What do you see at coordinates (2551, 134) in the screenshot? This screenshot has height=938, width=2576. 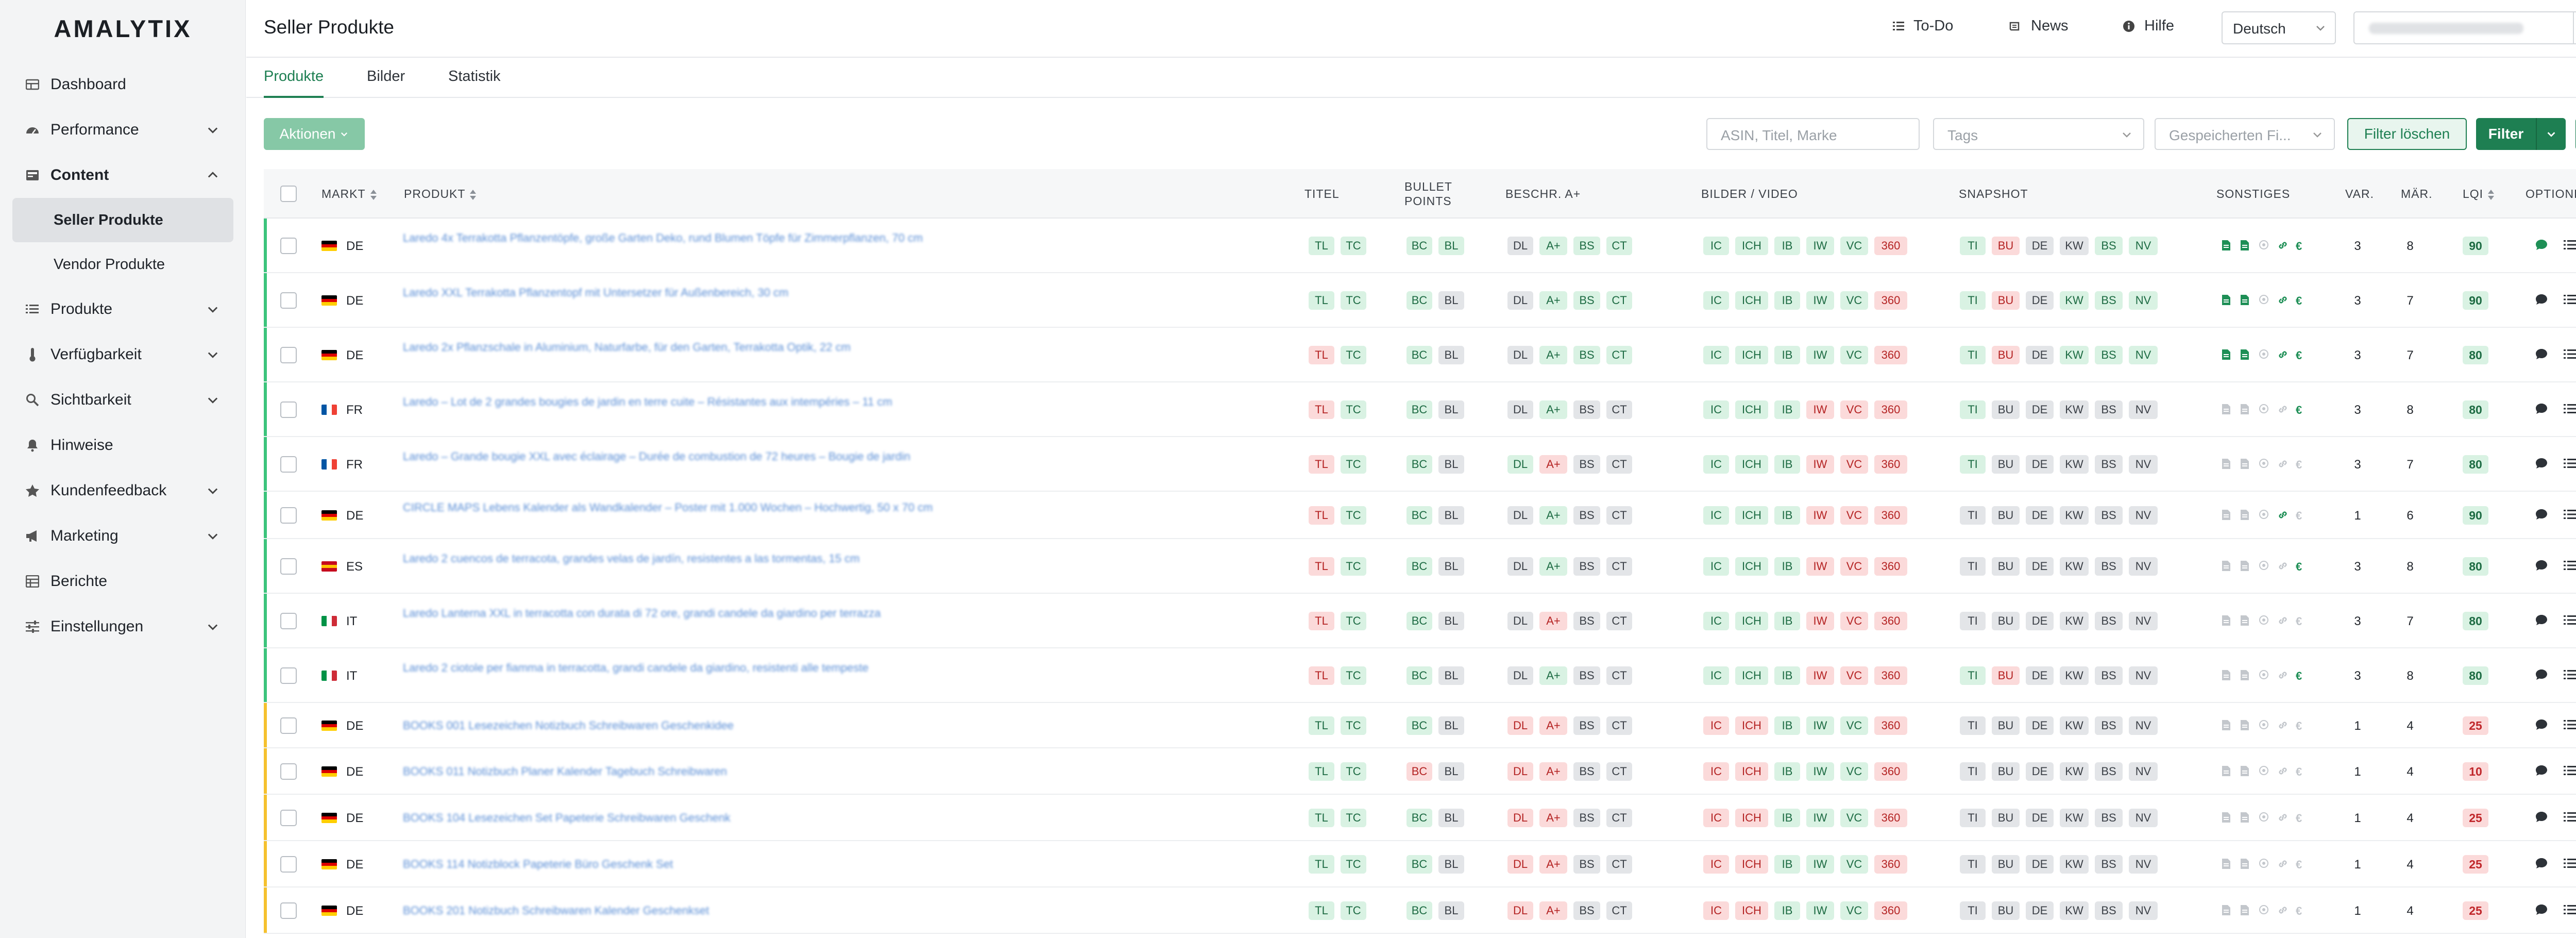 I see `filter-dropdown-button` at bounding box center [2551, 134].